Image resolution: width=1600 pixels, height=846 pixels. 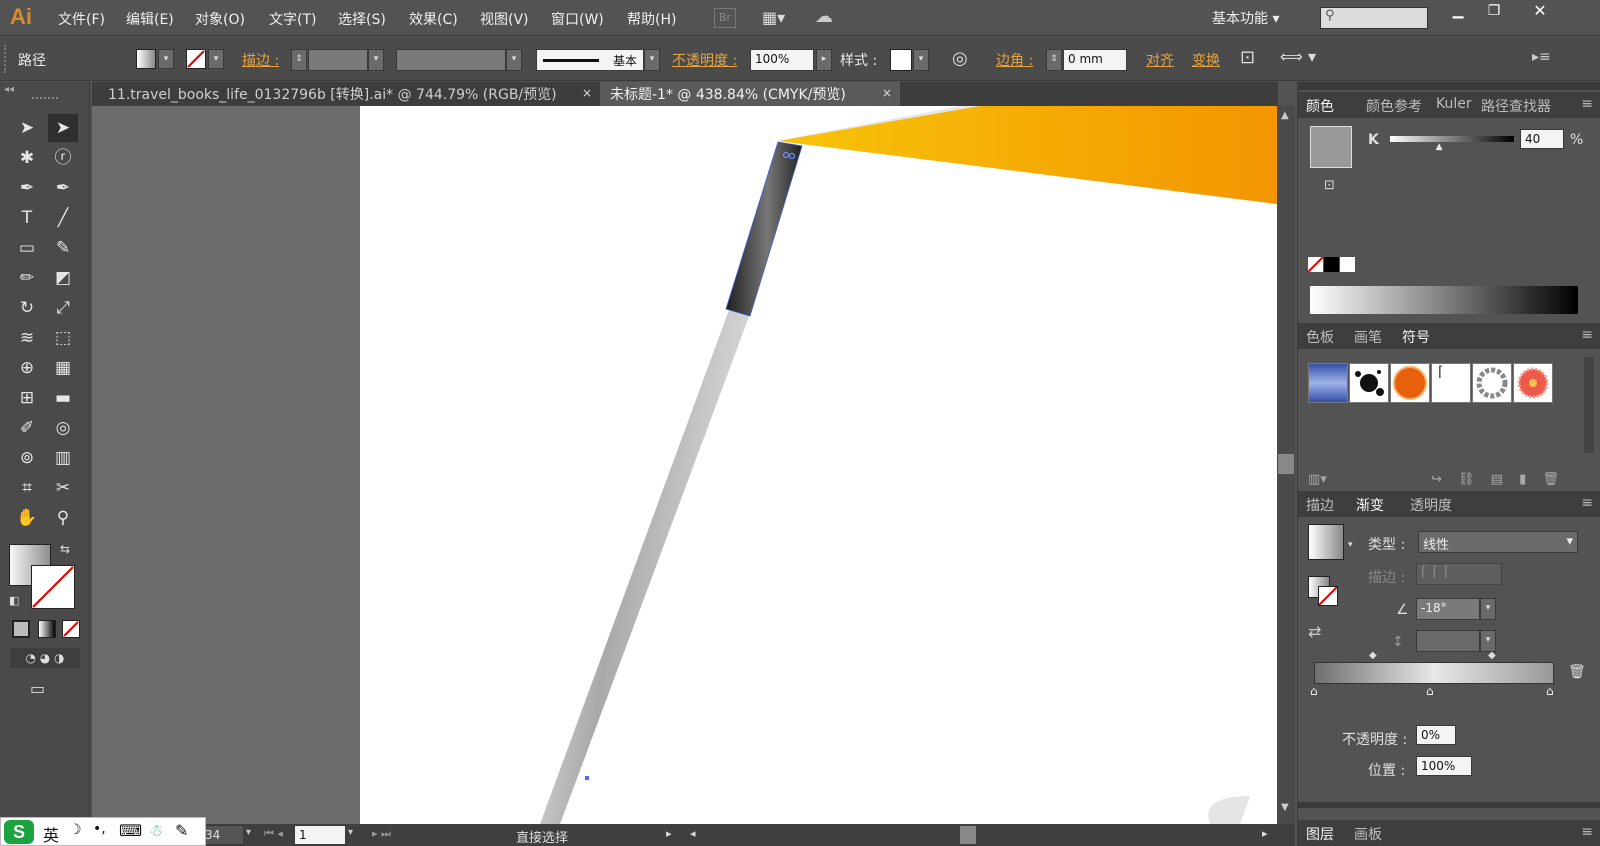 What do you see at coordinates (130, 830) in the screenshot?
I see `ime-keyboard-icon: ⌨` at bounding box center [130, 830].